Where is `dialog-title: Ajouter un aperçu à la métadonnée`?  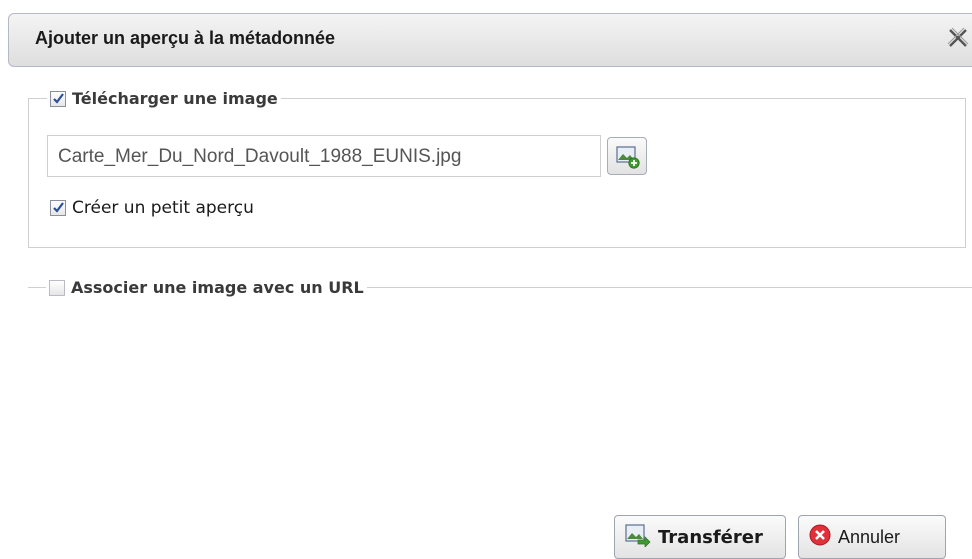 dialog-title: Ajouter un aperçu à la métadonnée is located at coordinates (185, 38).